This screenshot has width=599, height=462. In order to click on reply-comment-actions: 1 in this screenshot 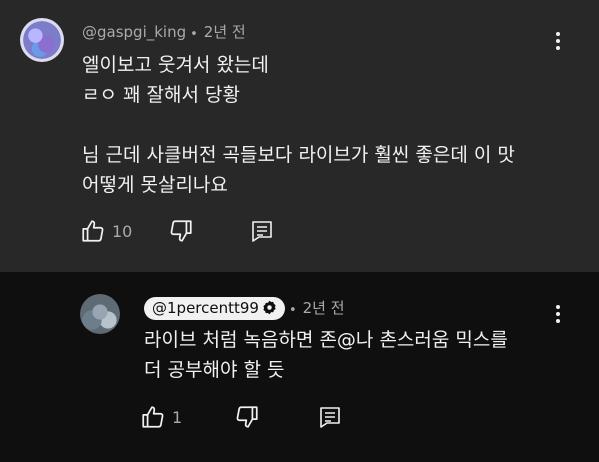, I will do `click(241, 417)`.